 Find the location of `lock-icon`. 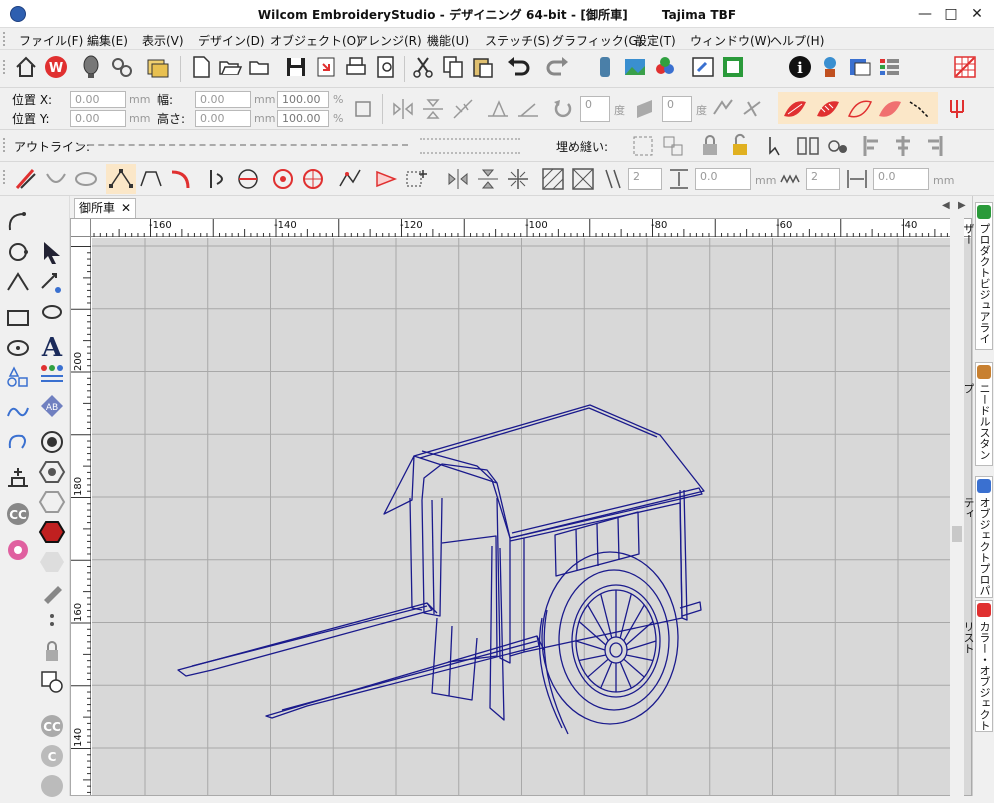

lock-icon is located at coordinates (710, 146).